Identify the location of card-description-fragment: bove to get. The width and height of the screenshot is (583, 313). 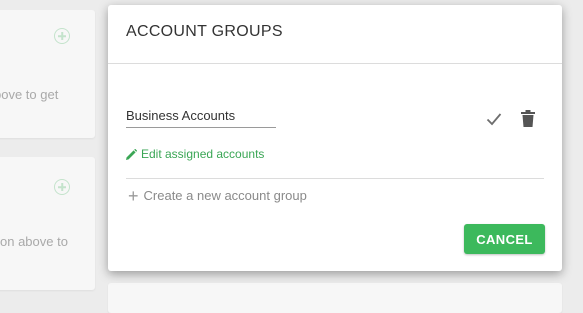
(29, 94).